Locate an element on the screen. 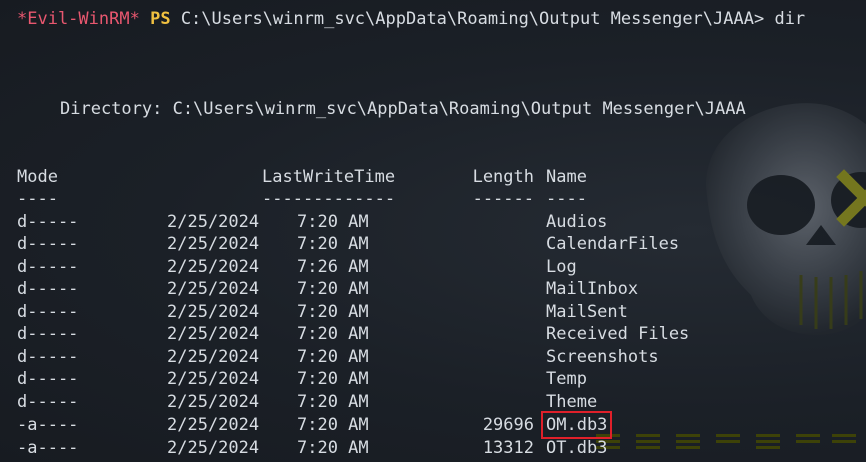  table-row: d----- 2/25/2024 7:20 AM Screenshots is located at coordinates (433, 357).